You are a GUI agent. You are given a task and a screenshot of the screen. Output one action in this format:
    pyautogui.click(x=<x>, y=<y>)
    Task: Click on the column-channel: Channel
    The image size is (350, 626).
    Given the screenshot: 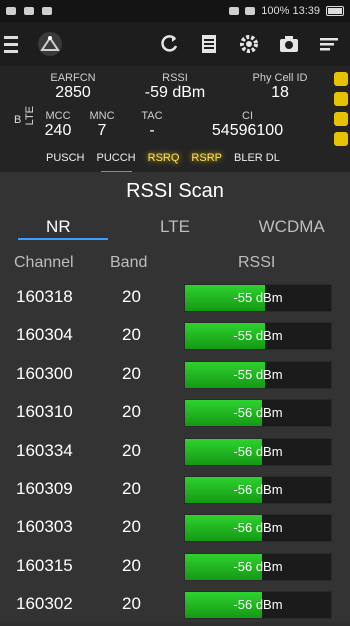 What is the action you would take?
    pyautogui.click(x=44, y=262)
    